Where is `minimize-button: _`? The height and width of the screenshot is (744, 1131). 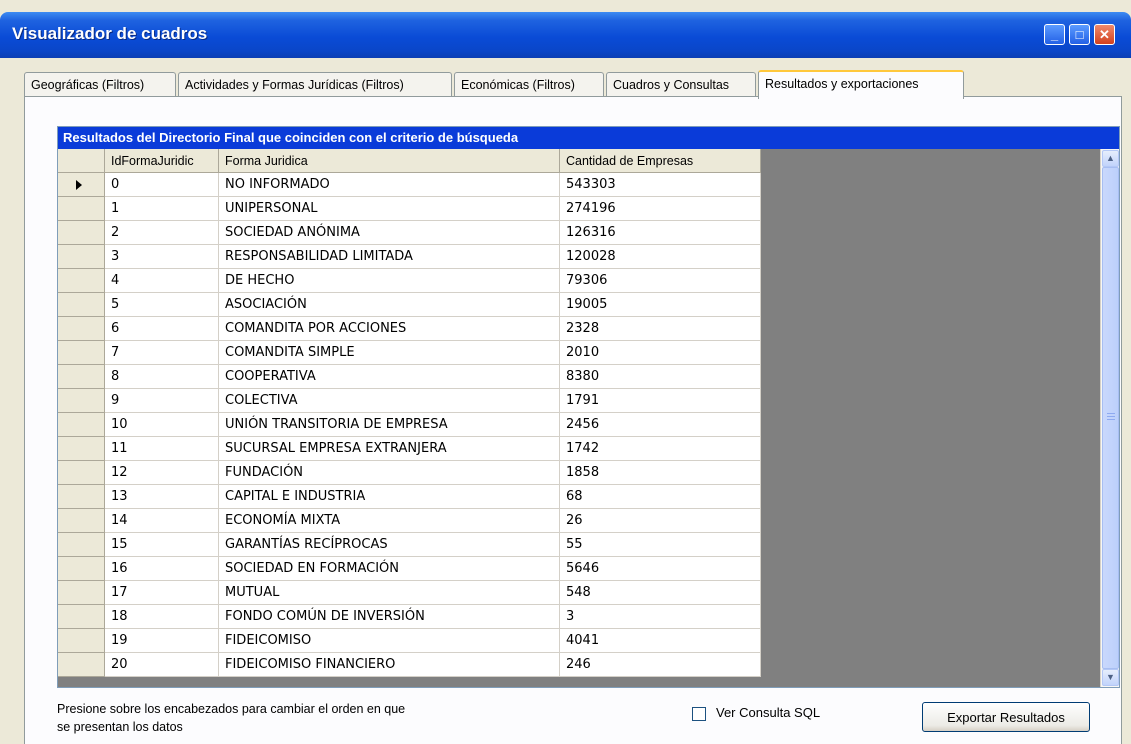 minimize-button: _ is located at coordinates (1054, 34).